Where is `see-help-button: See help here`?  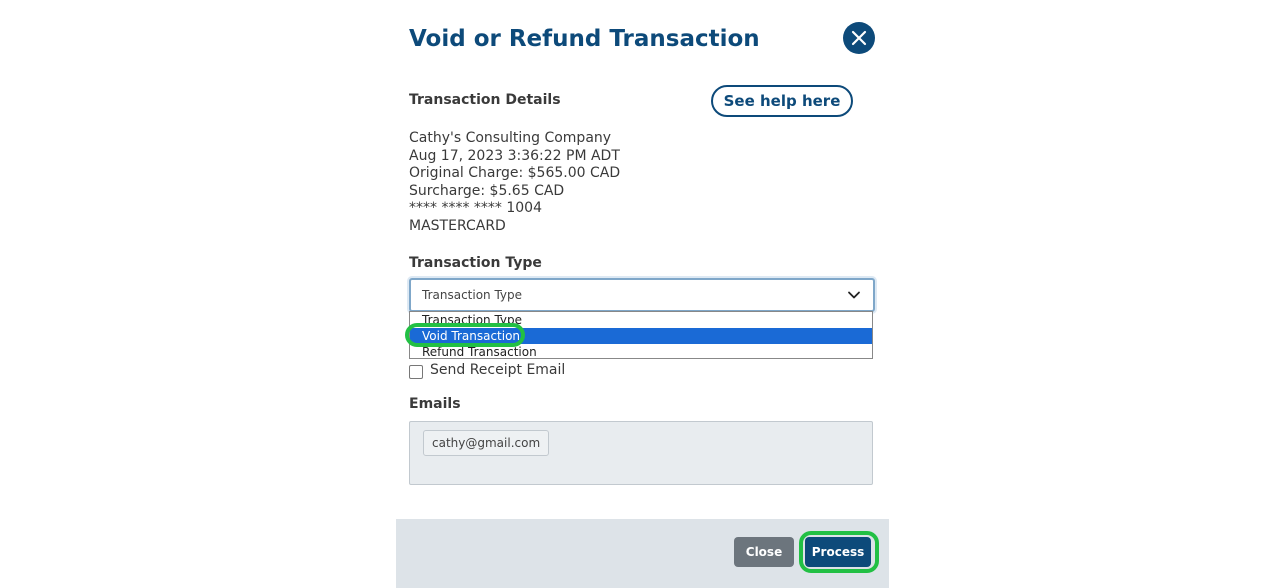
see-help-button: See help here is located at coordinates (782, 101).